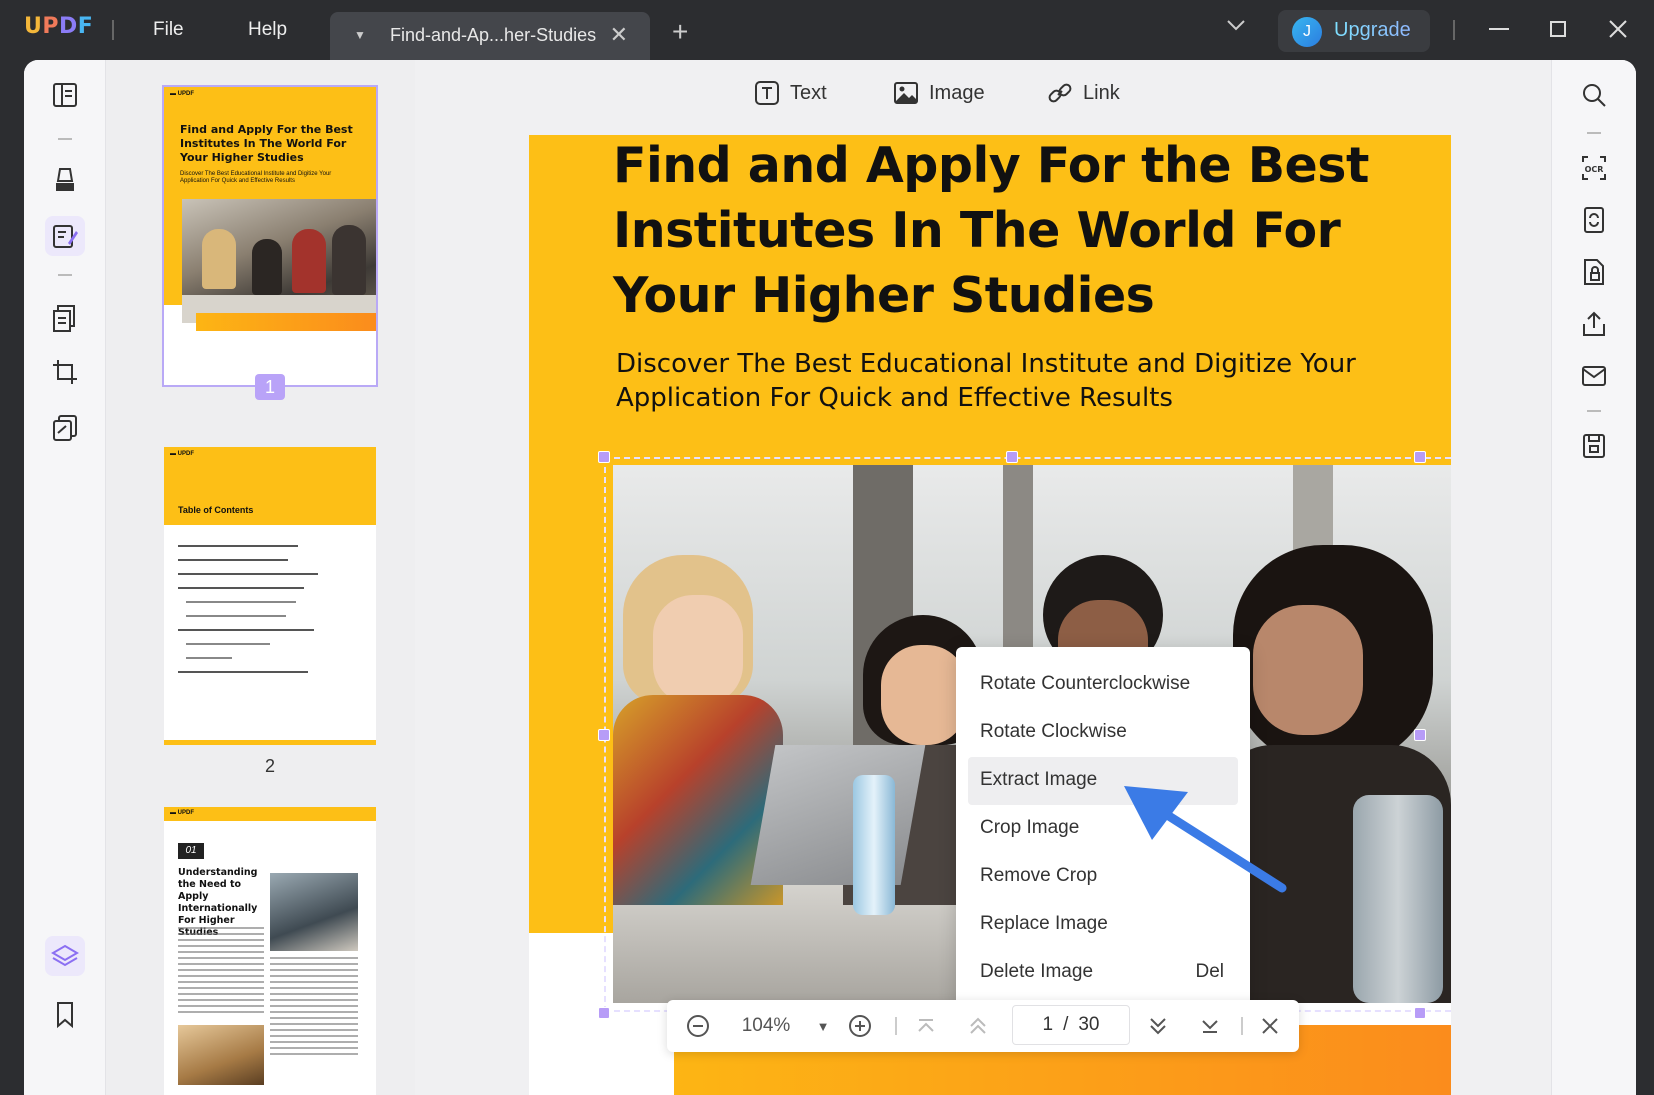 The height and width of the screenshot is (1095, 1654). I want to click on organize-pages-icon, so click(65, 318).